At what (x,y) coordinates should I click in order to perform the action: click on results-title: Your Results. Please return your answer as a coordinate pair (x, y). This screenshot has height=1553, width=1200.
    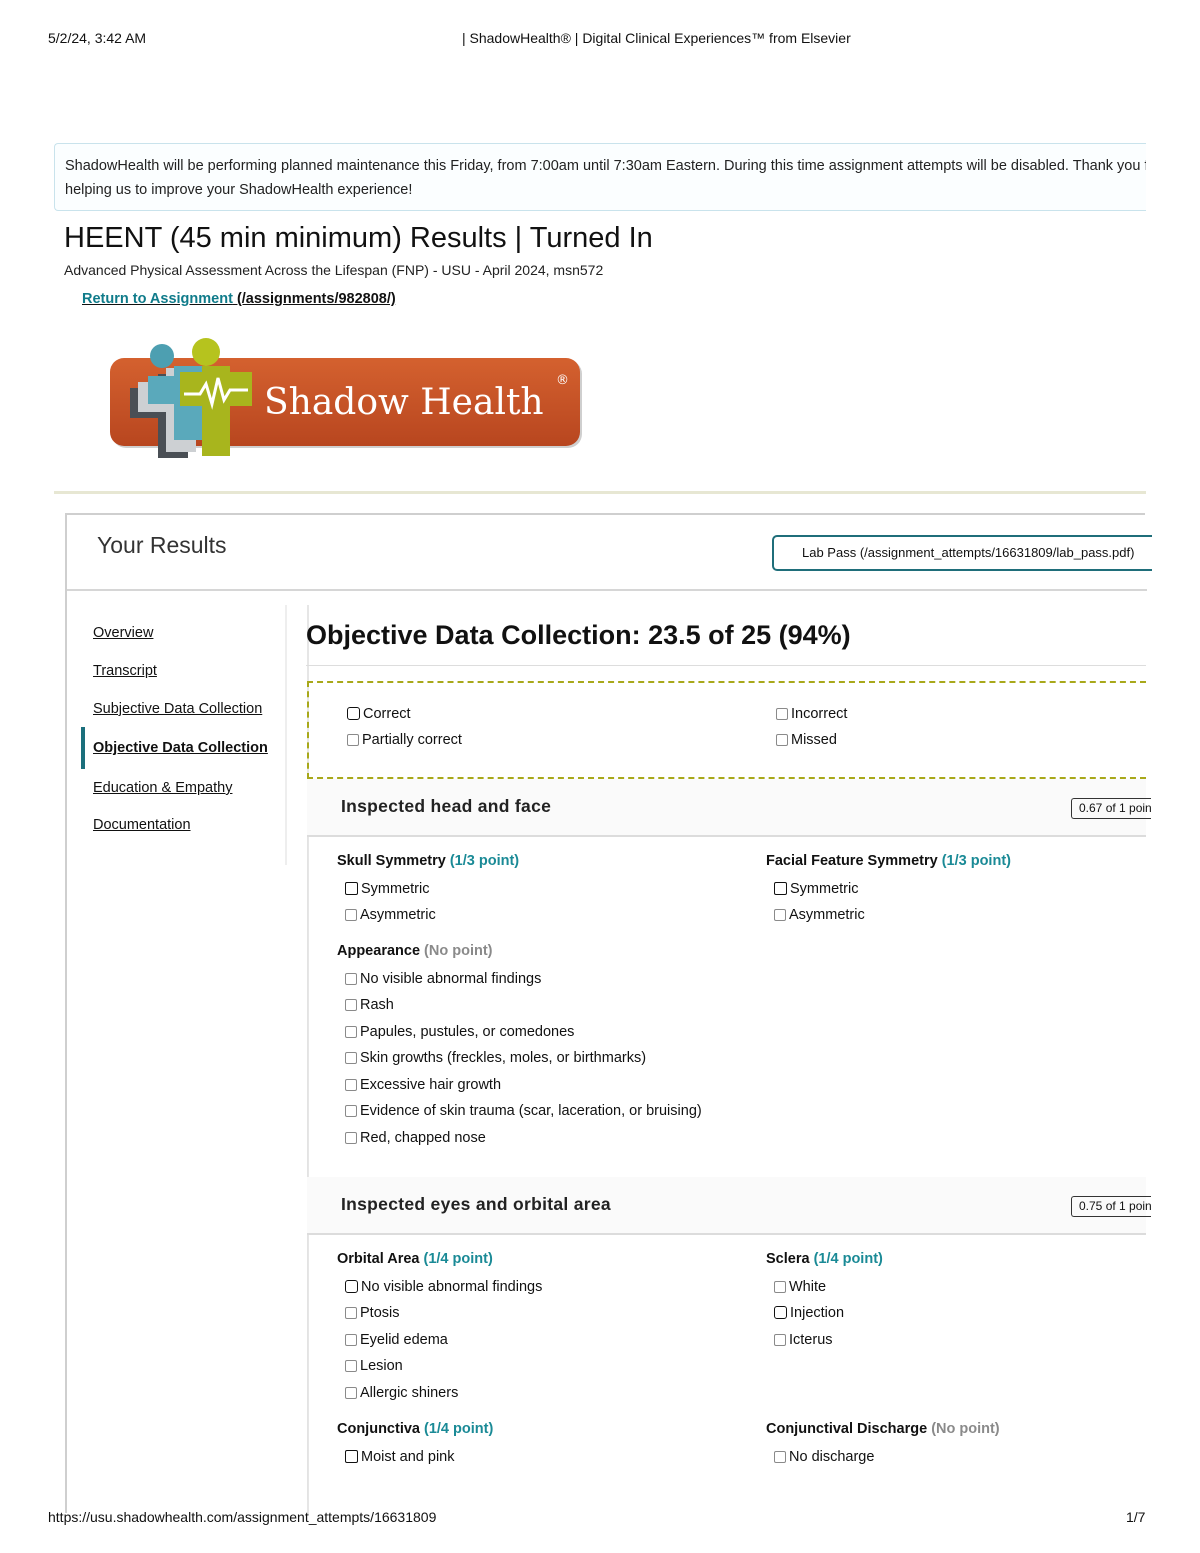
    Looking at the image, I should click on (162, 545).